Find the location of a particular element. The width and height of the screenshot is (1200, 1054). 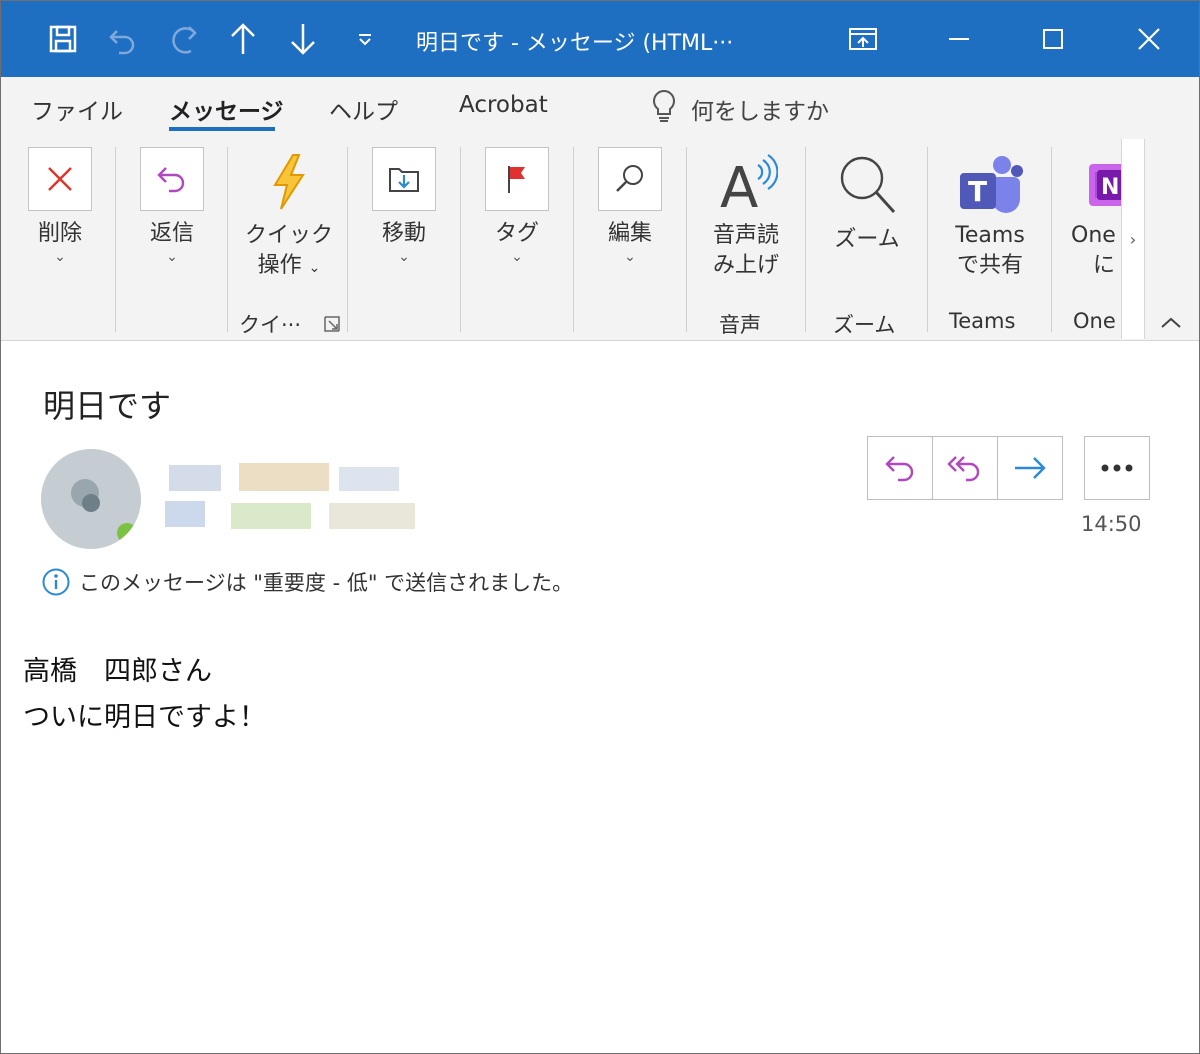

reply-button: 返信 ⌄ is located at coordinates (172, 206).